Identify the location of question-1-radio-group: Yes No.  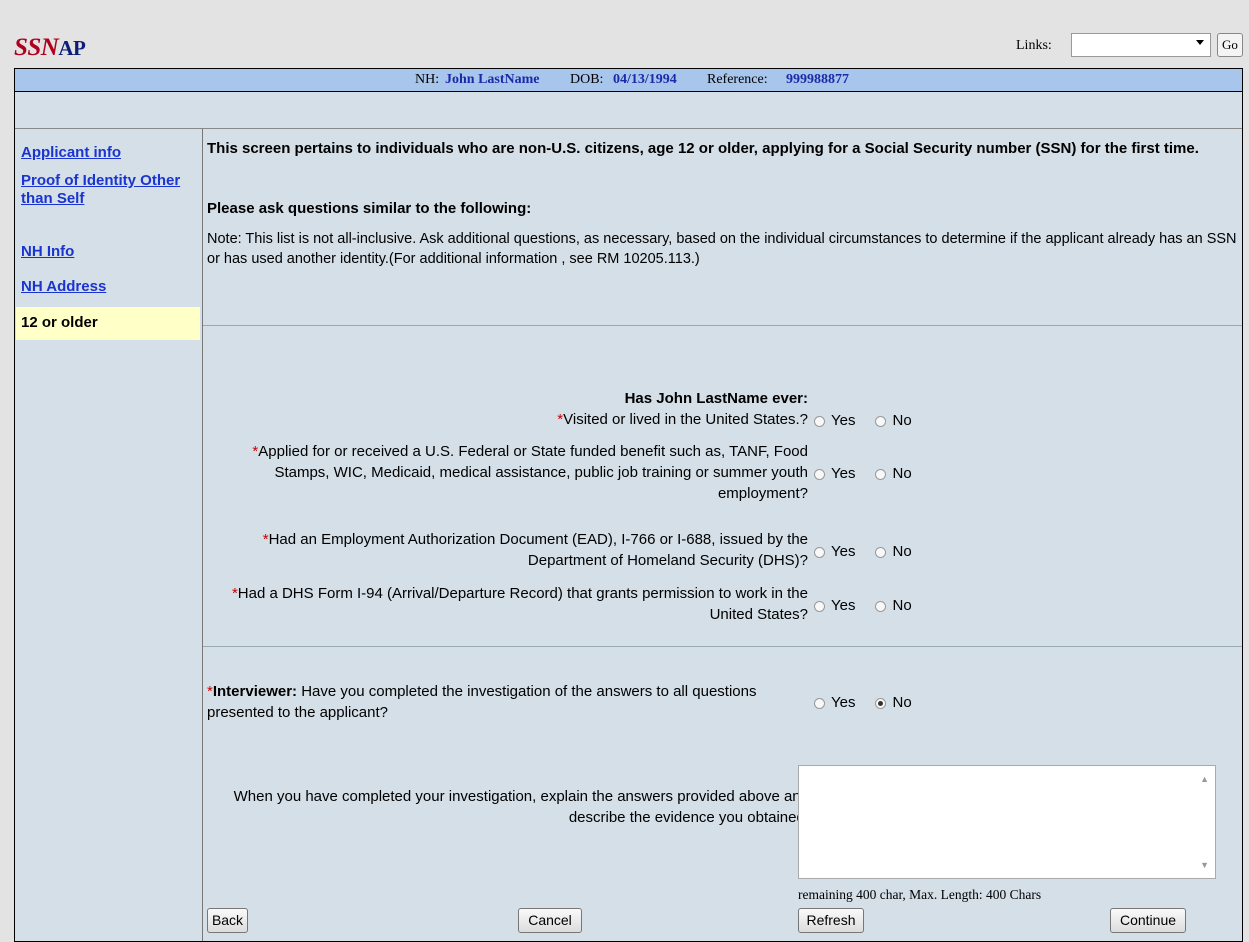
(863, 420).